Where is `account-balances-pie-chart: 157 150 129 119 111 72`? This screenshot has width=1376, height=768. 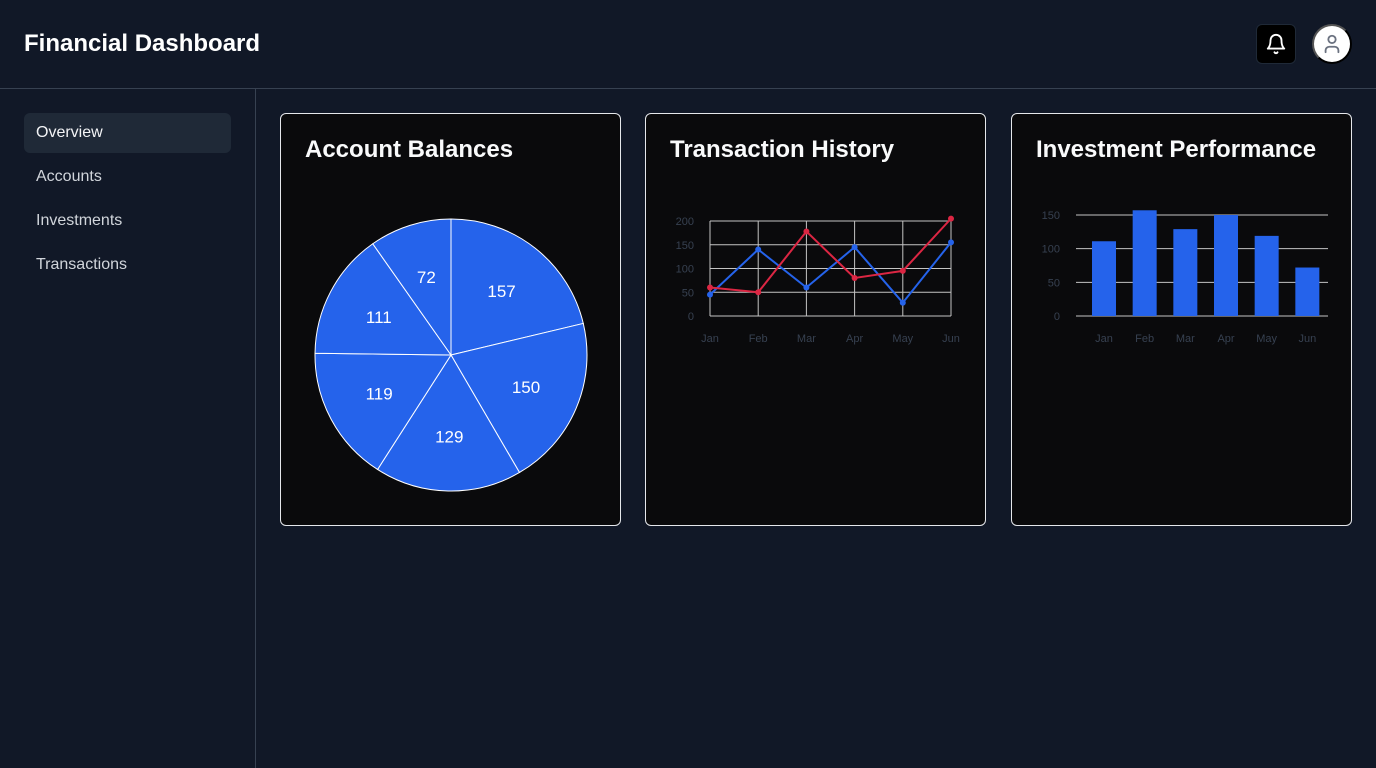 account-balances-pie-chart: 157 150 129 119 111 72 is located at coordinates (451, 355).